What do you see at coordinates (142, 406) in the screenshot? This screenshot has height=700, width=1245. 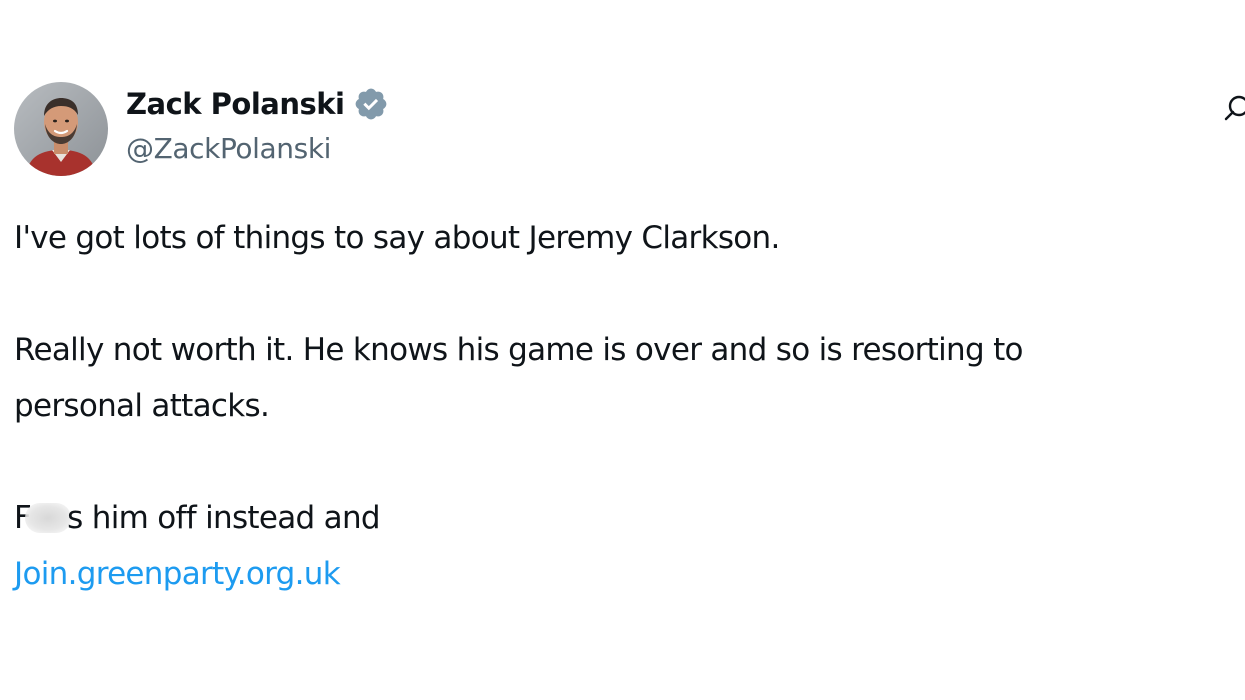 I see `tweet-text-line: personal attacks.` at bounding box center [142, 406].